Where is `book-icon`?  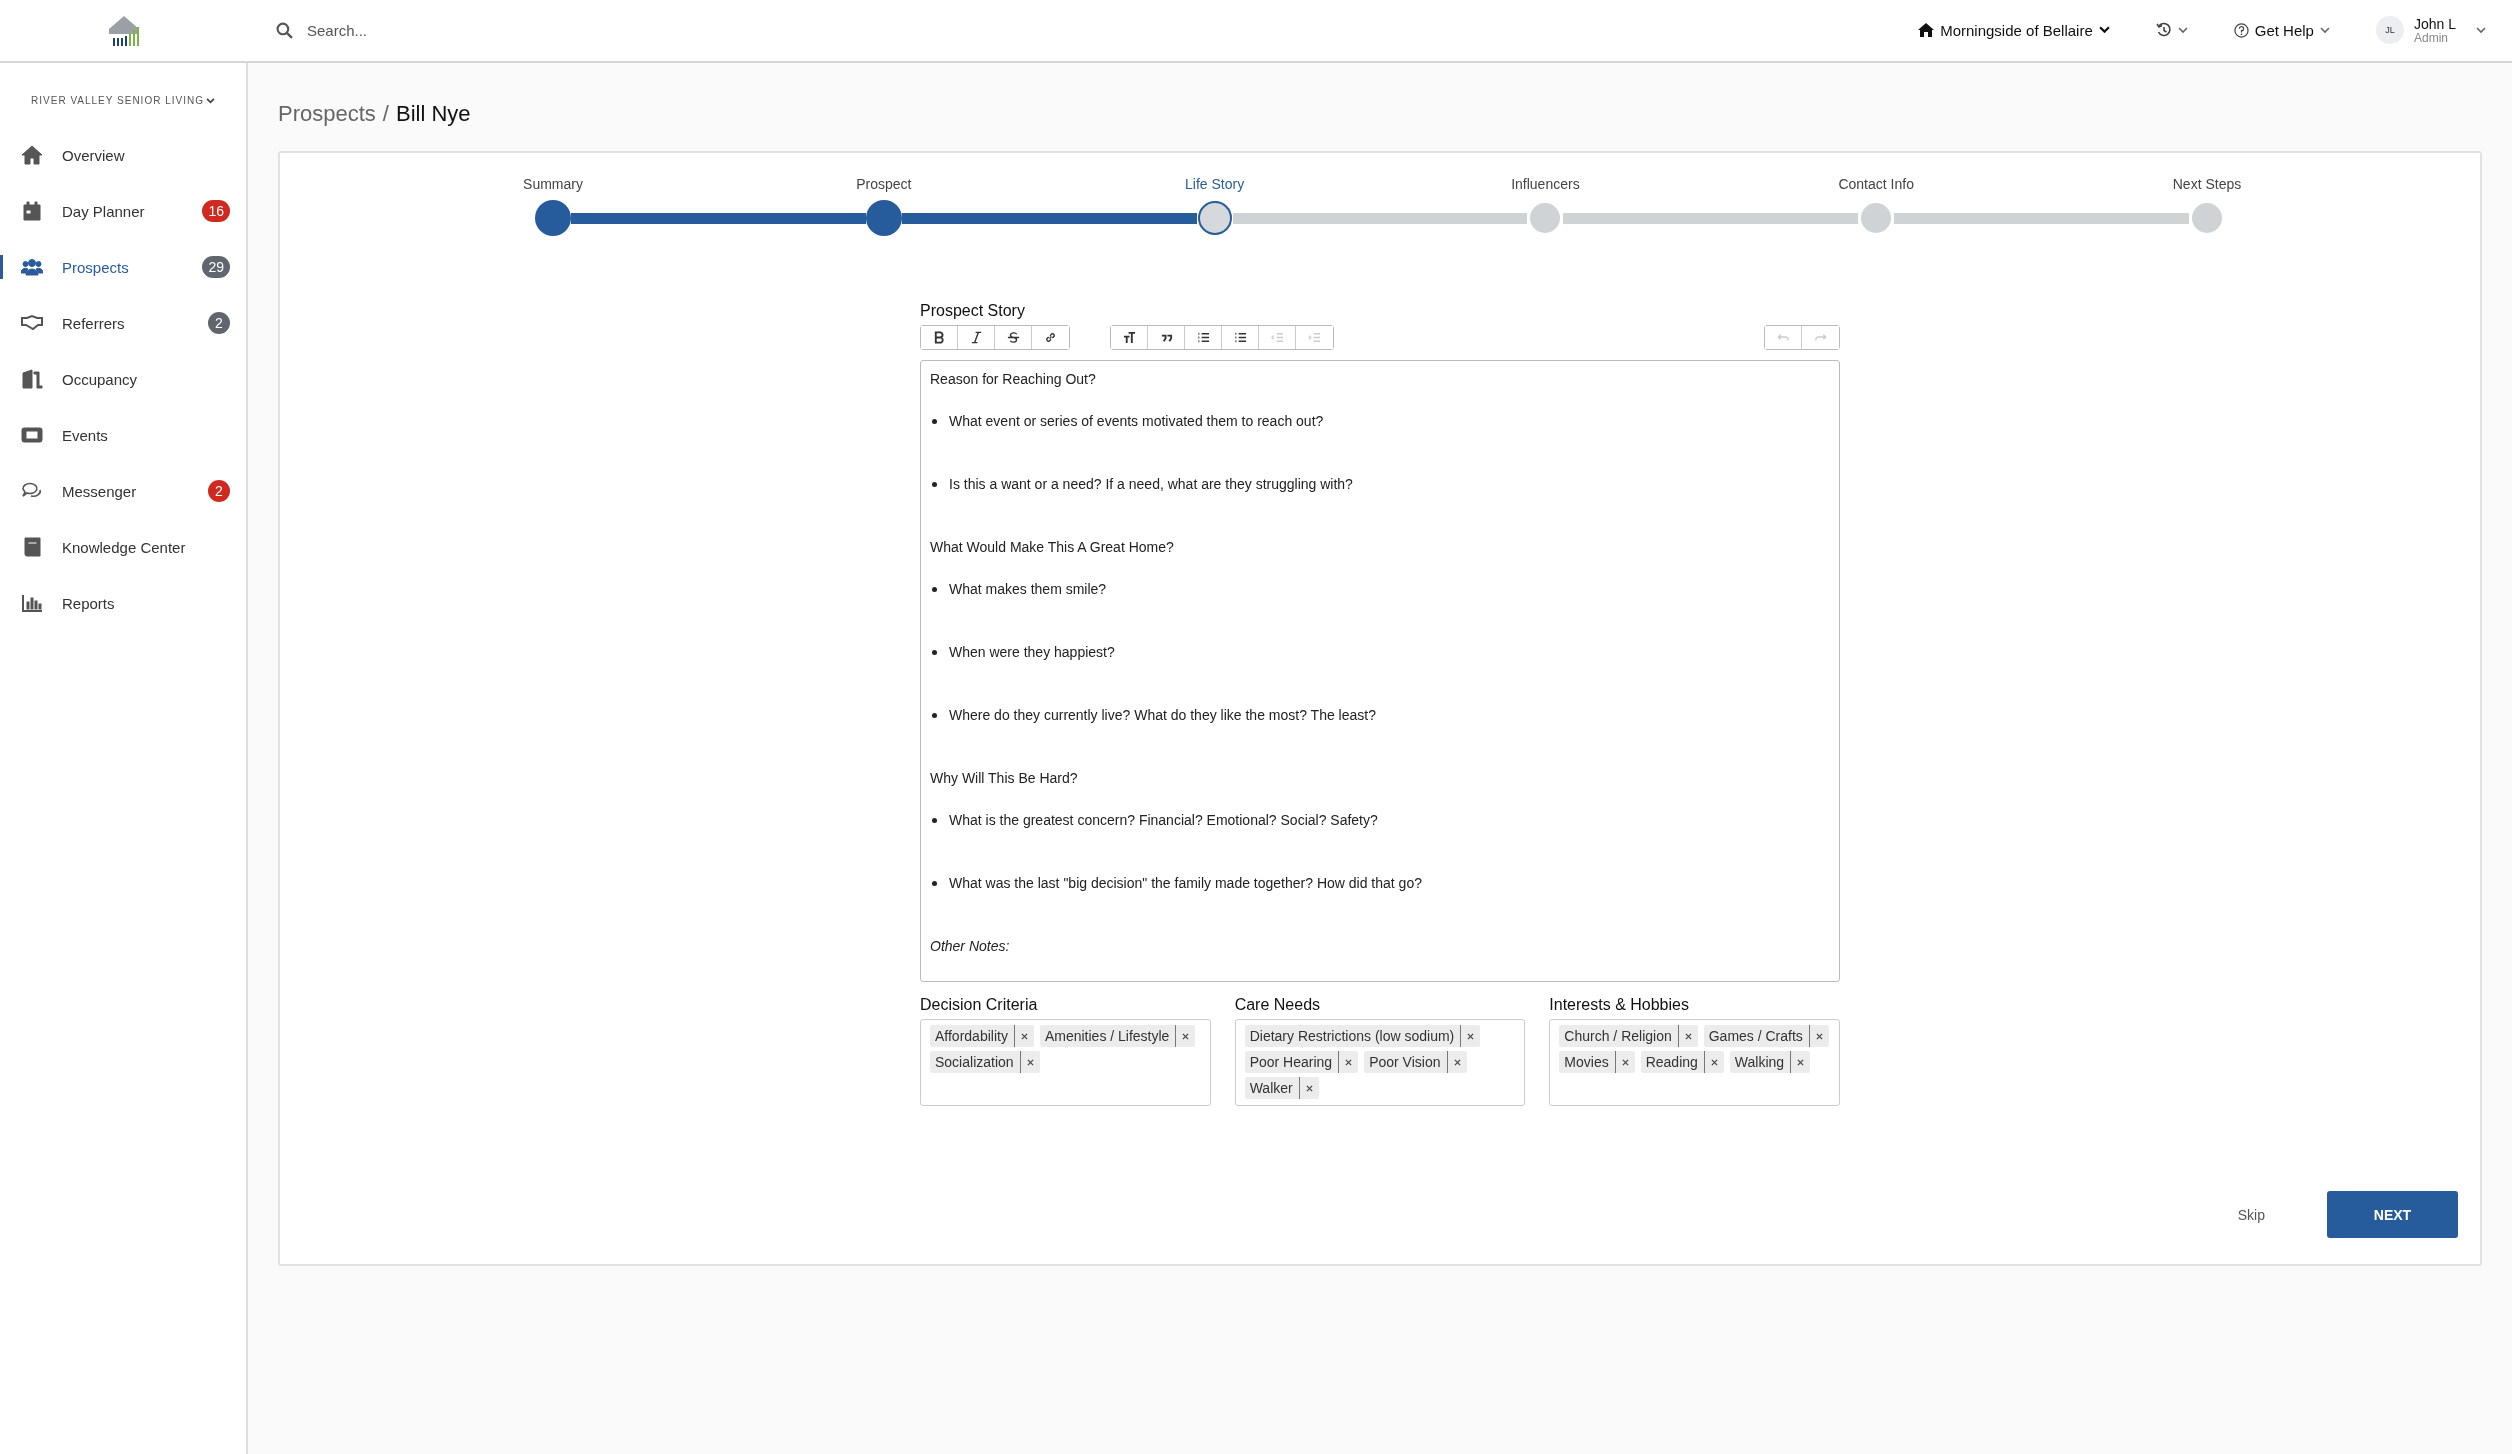
book-icon is located at coordinates (32, 547).